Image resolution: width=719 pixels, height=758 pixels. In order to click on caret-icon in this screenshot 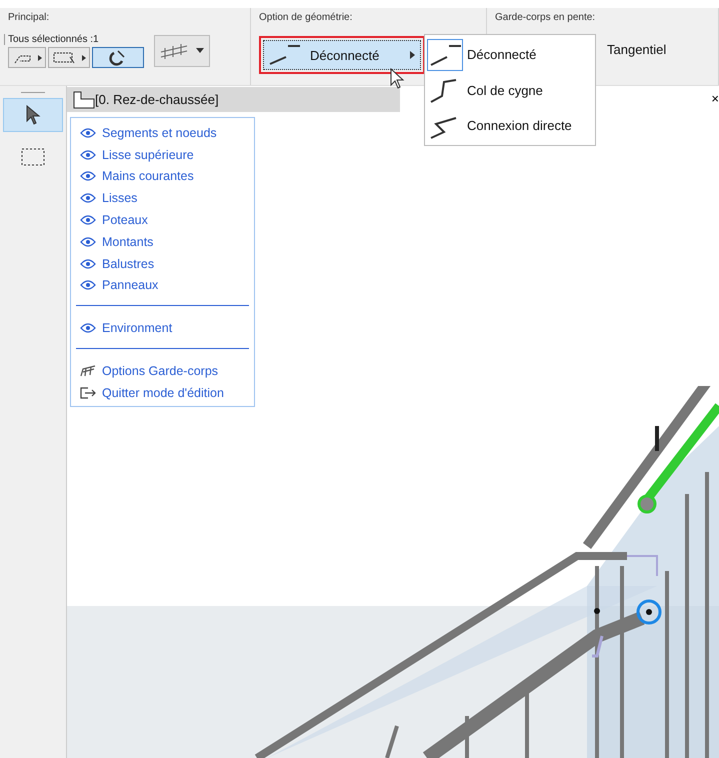, I will do `click(200, 51)`.